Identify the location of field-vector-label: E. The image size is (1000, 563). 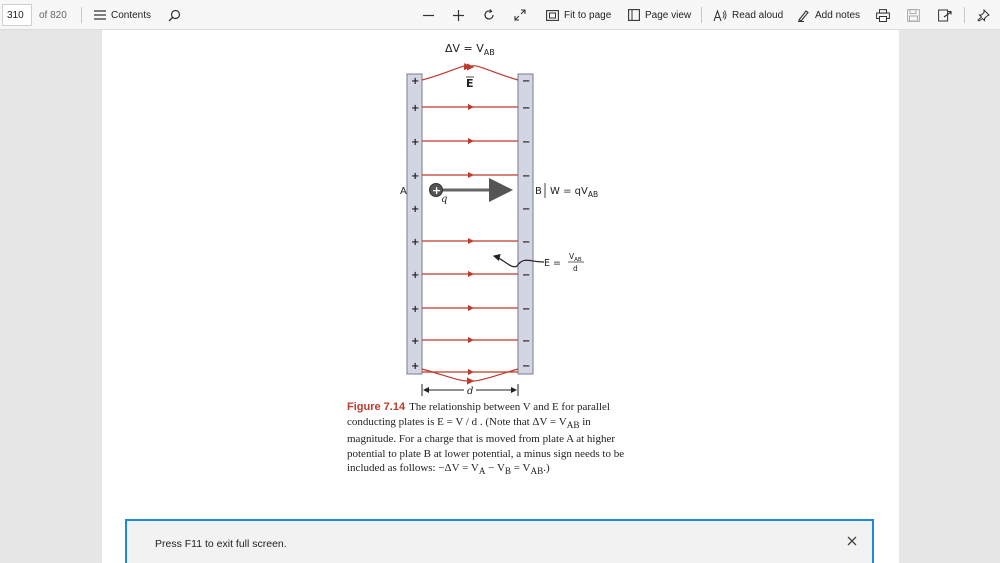
(470, 83).